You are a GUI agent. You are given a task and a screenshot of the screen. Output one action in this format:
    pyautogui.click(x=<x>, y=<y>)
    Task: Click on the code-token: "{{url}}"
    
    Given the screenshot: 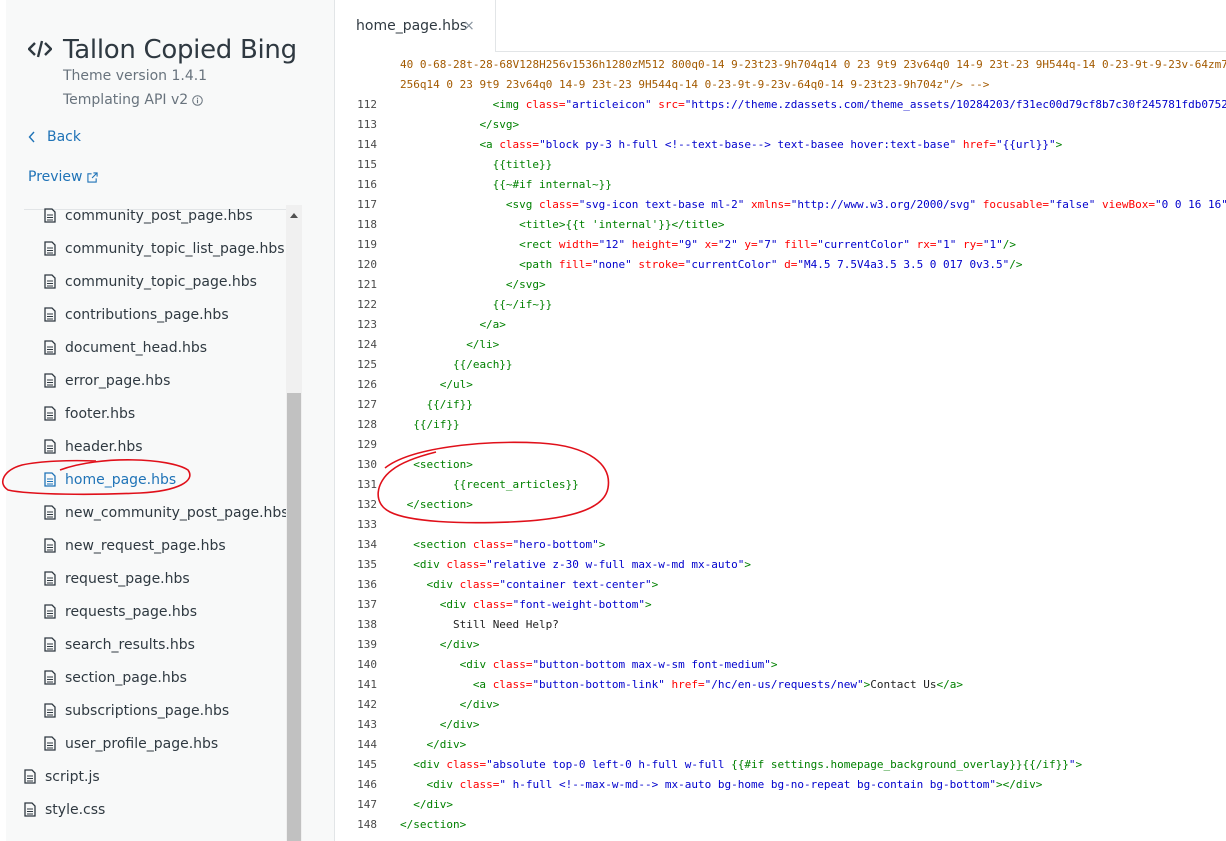 What is the action you would take?
    pyautogui.click(x=1026, y=144)
    